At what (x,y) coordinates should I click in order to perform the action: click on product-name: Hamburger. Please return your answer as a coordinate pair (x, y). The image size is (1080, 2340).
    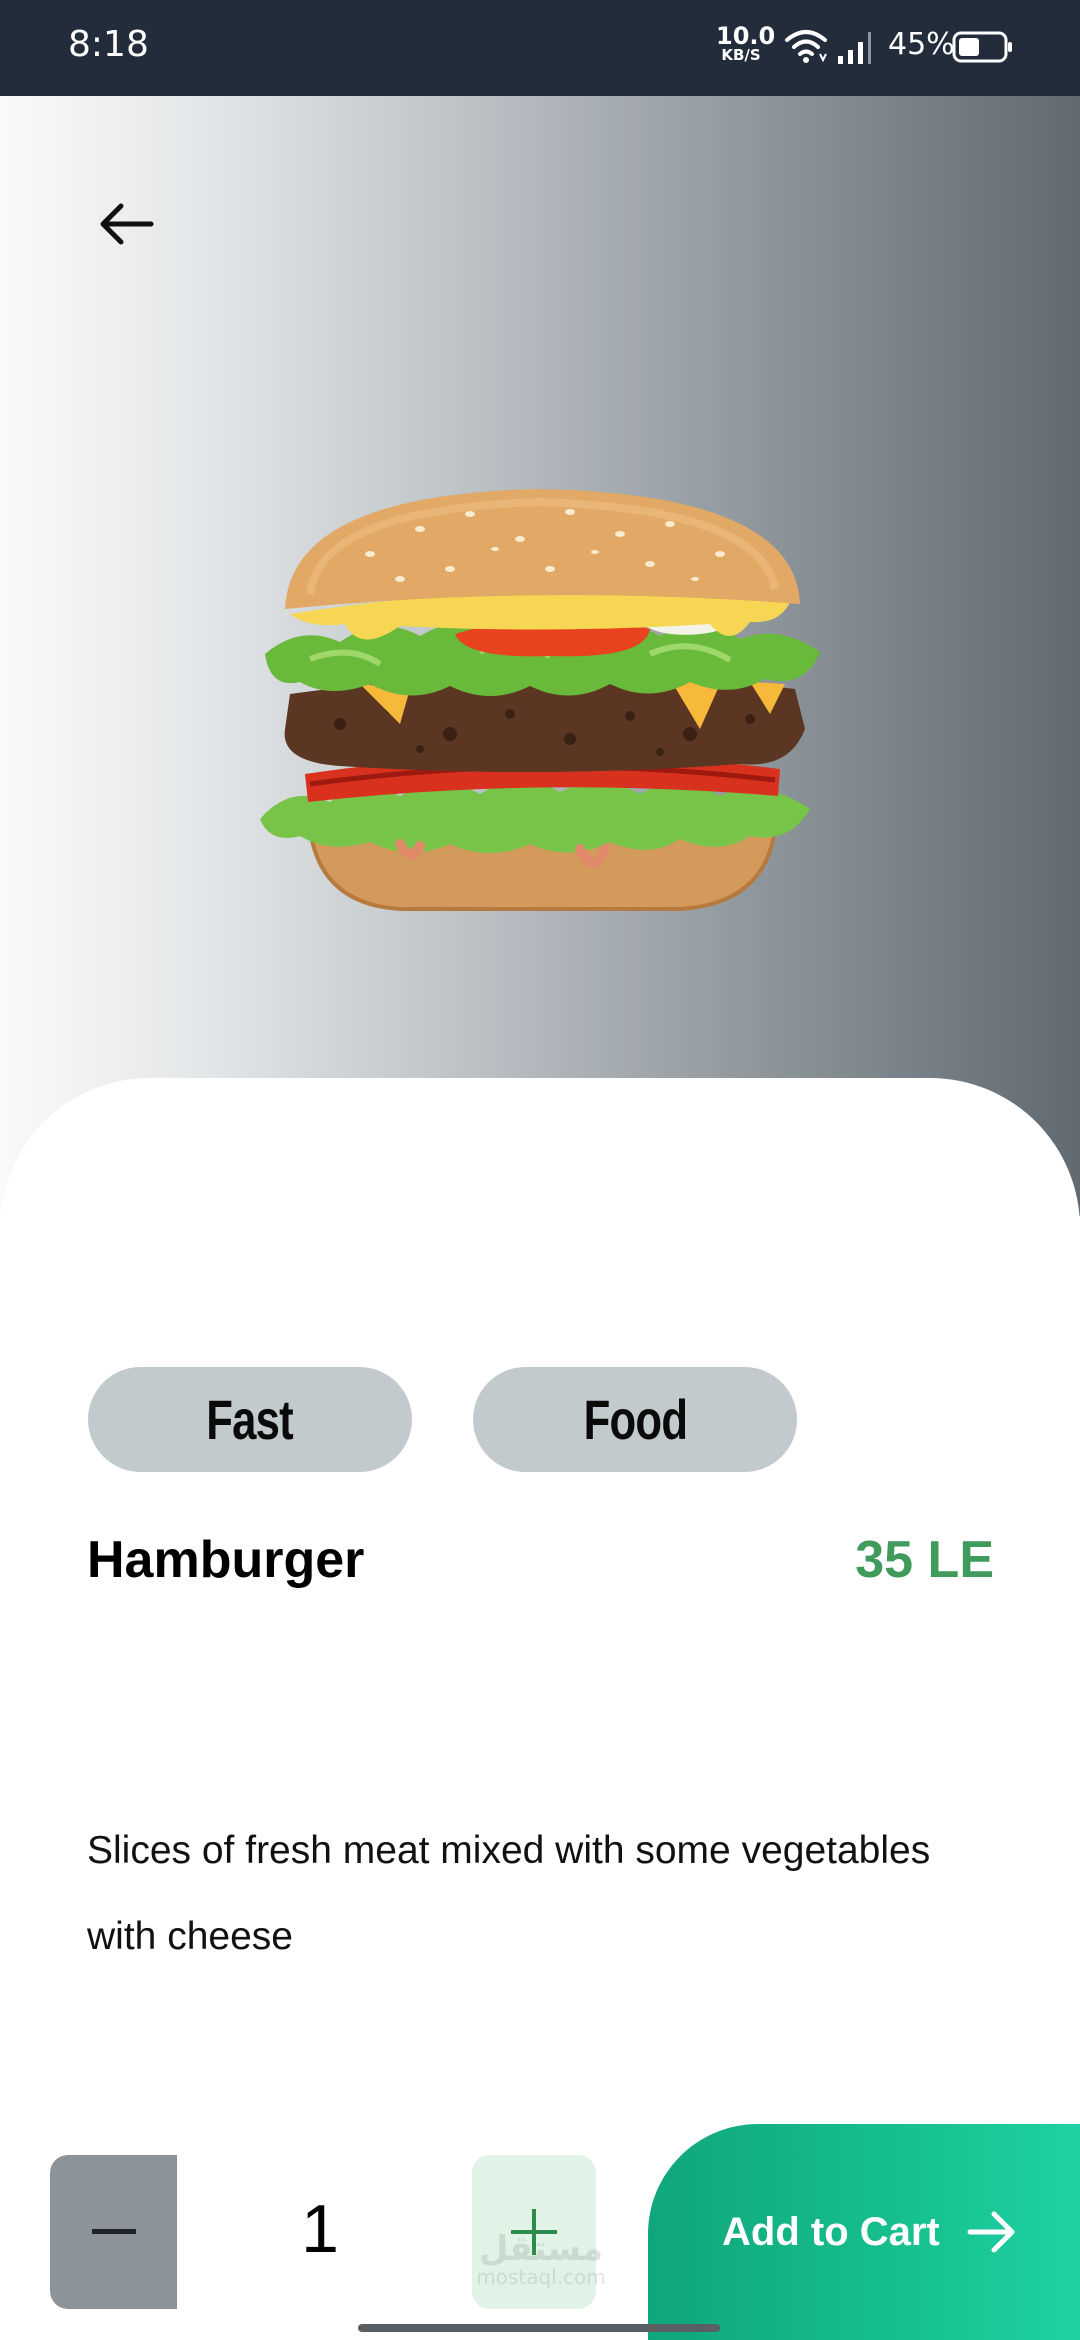
    Looking at the image, I should click on (226, 1560).